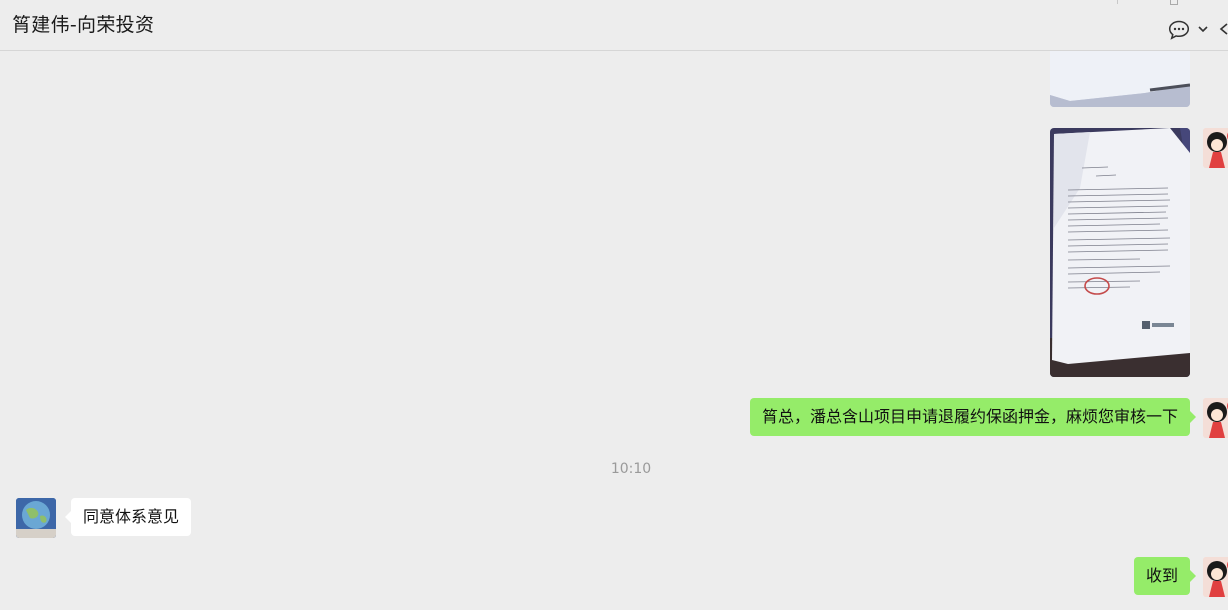  I want to click on window-restore-icon, so click(1174, 2).